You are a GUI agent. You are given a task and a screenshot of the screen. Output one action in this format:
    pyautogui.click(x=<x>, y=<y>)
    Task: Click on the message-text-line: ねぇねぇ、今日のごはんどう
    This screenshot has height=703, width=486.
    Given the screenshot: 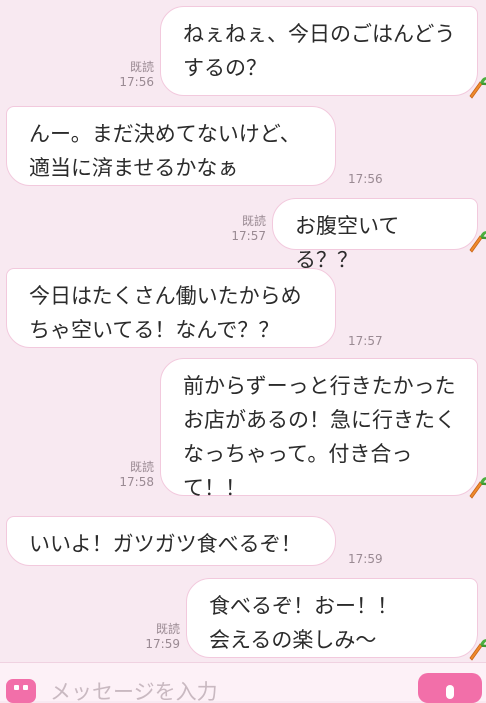 What is the action you would take?
    pyautogui.click(x=319, y=34)
    